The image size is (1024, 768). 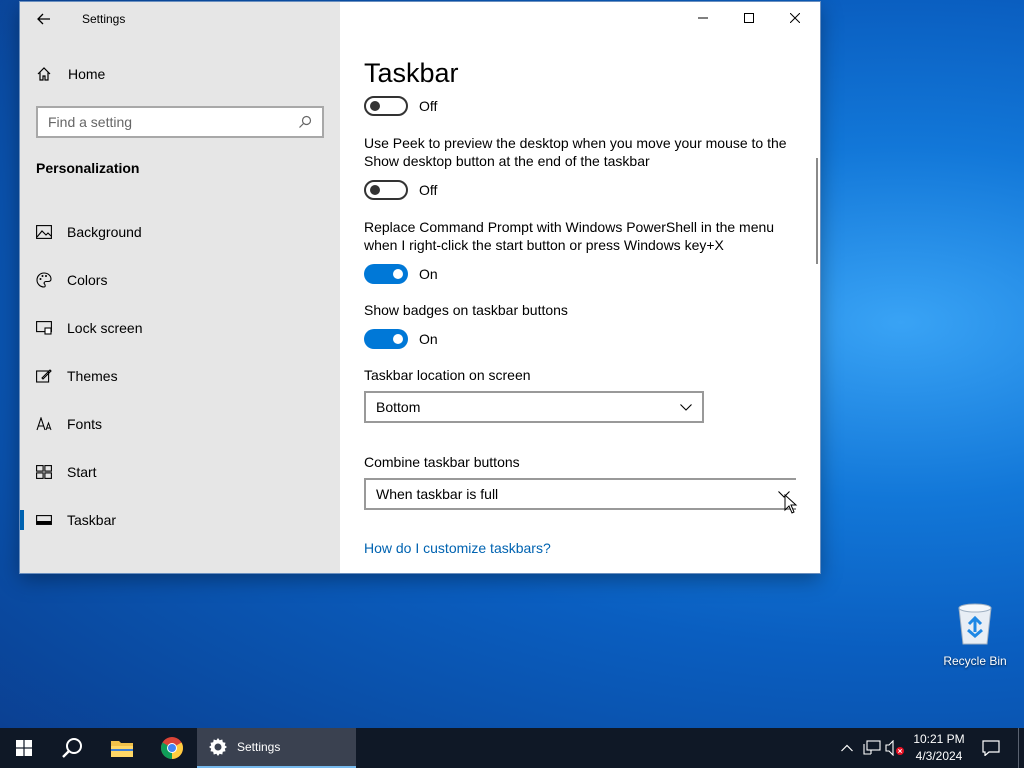 I want to click on sidebar-item-label: Taskbar, so click(x=92, y=520).